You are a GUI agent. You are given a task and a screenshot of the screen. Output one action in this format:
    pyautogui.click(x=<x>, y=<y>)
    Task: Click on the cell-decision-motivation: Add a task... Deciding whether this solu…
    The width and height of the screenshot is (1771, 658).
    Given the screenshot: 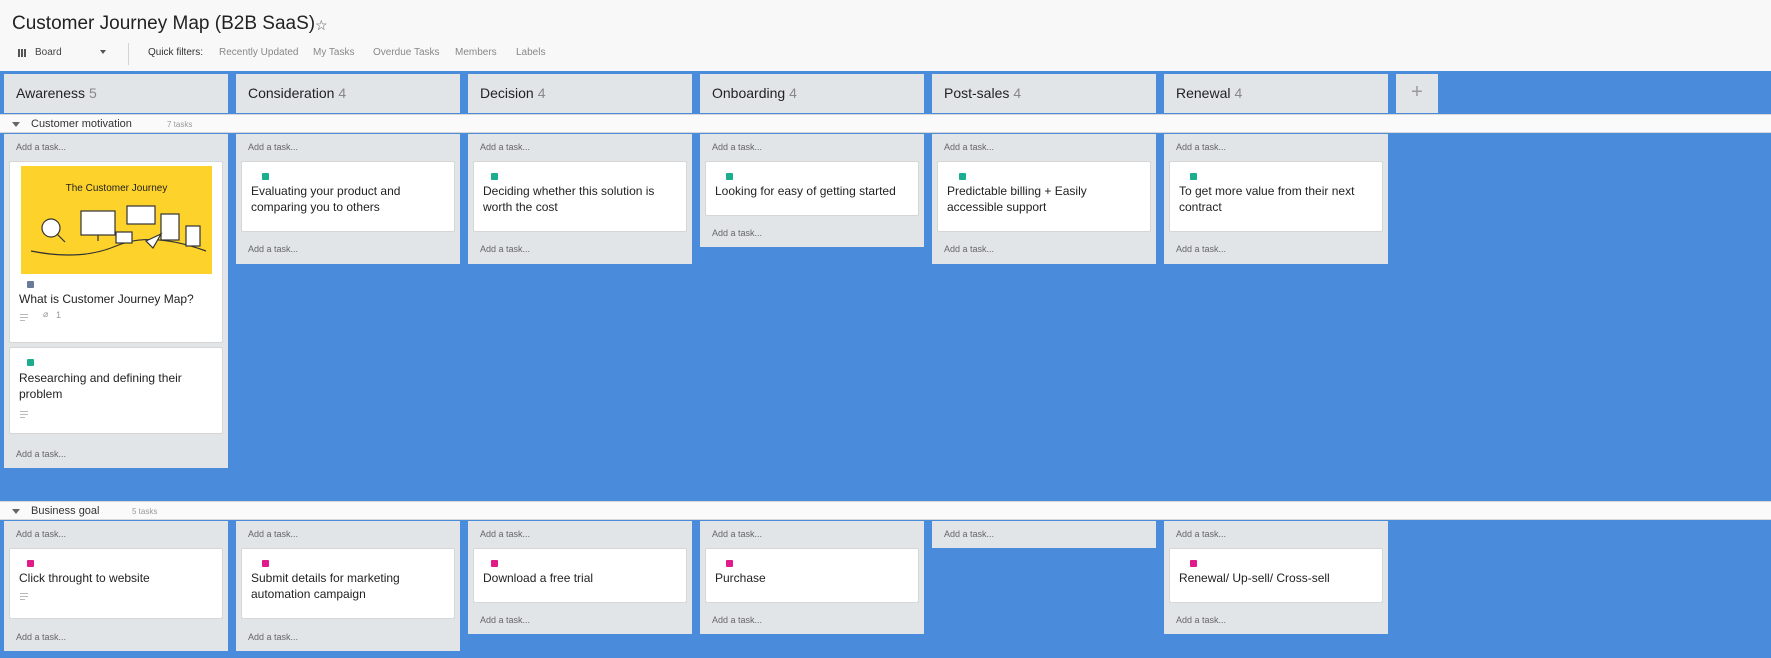 What is the action you would take?
    pyautogui.click(x=580, y=199)
    